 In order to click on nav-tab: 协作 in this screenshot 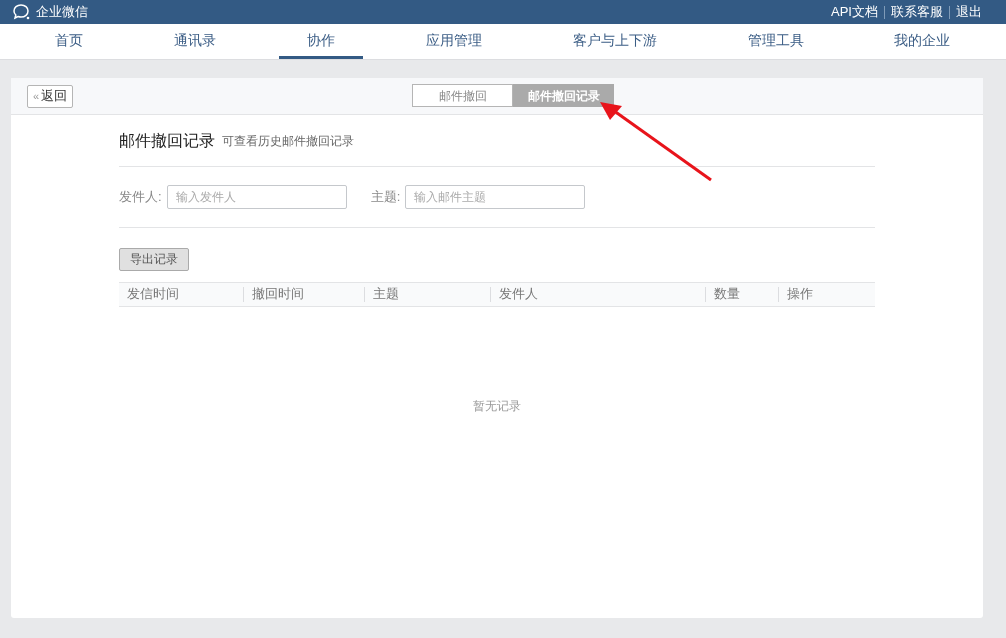, I will do `click(321, 41)`.